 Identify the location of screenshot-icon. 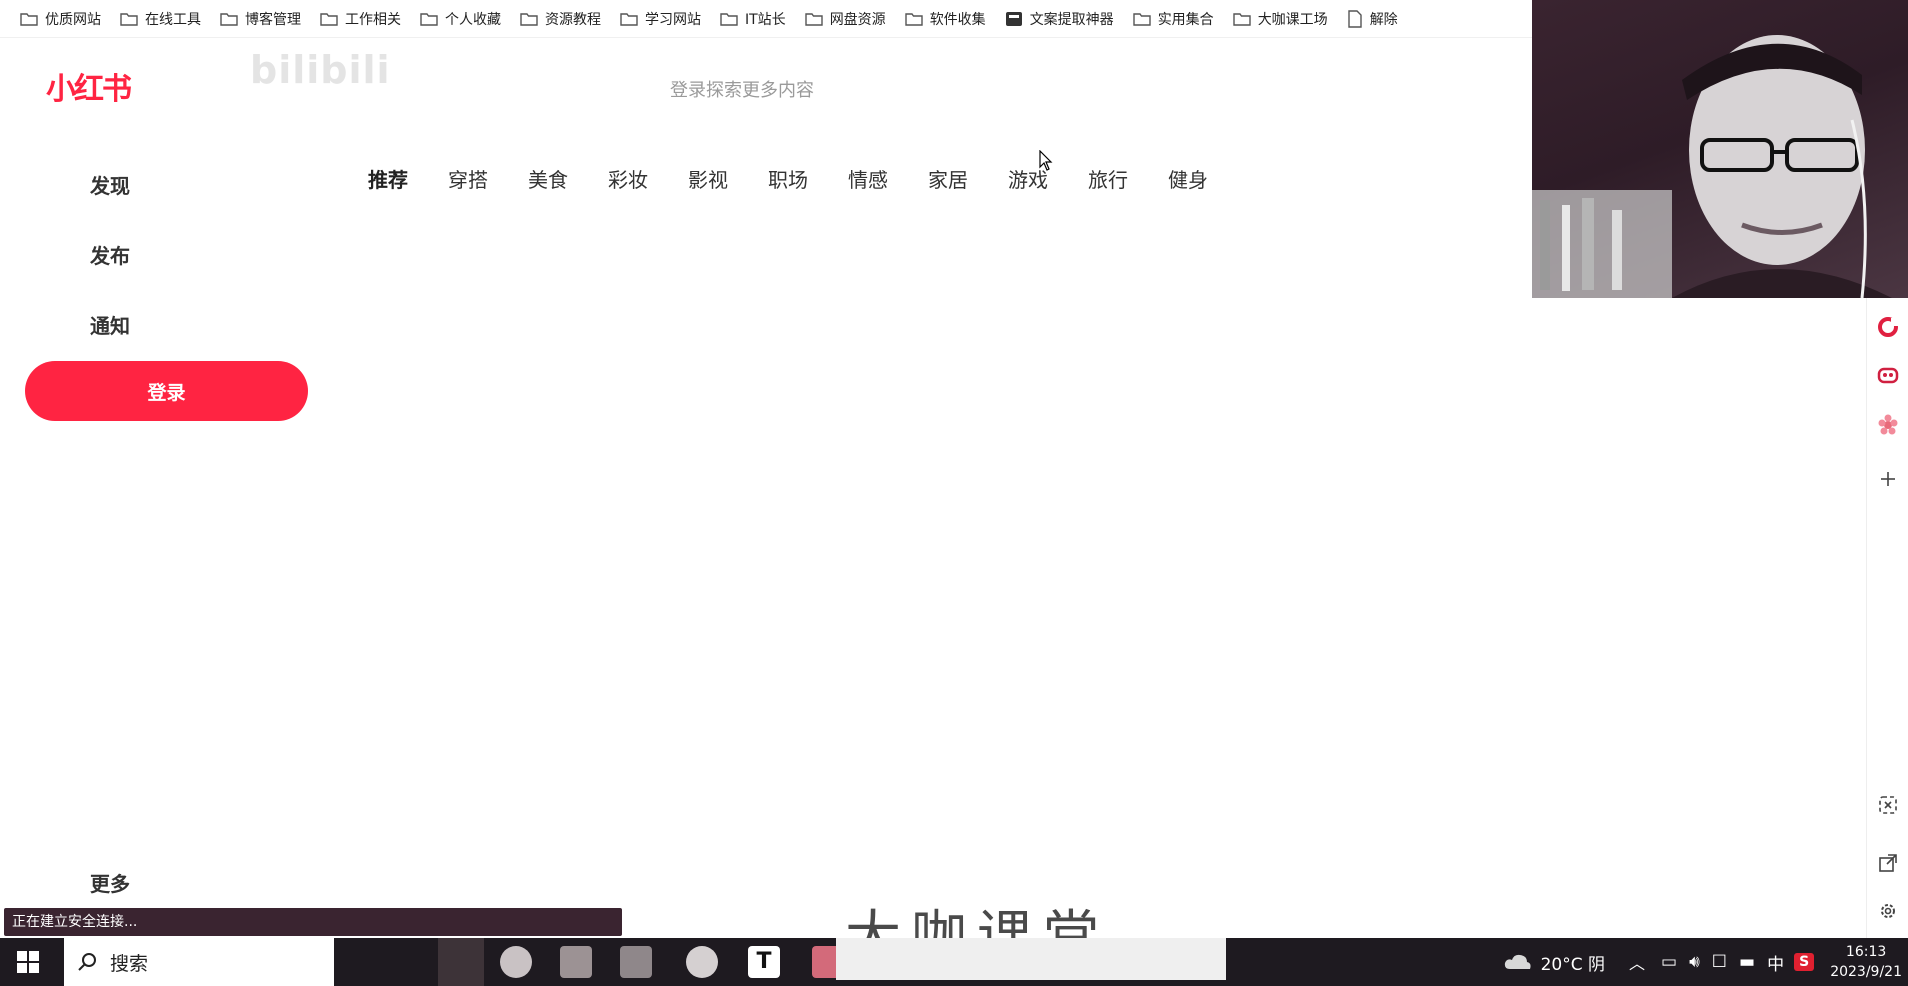
(1888, 805).